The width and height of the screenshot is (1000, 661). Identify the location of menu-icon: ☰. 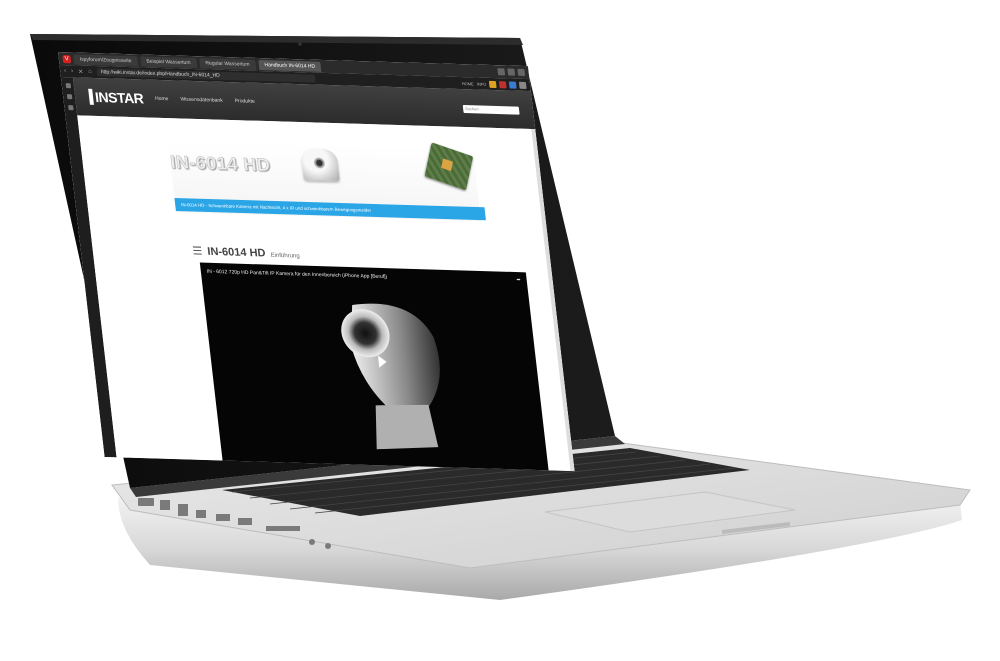
(197, 250).